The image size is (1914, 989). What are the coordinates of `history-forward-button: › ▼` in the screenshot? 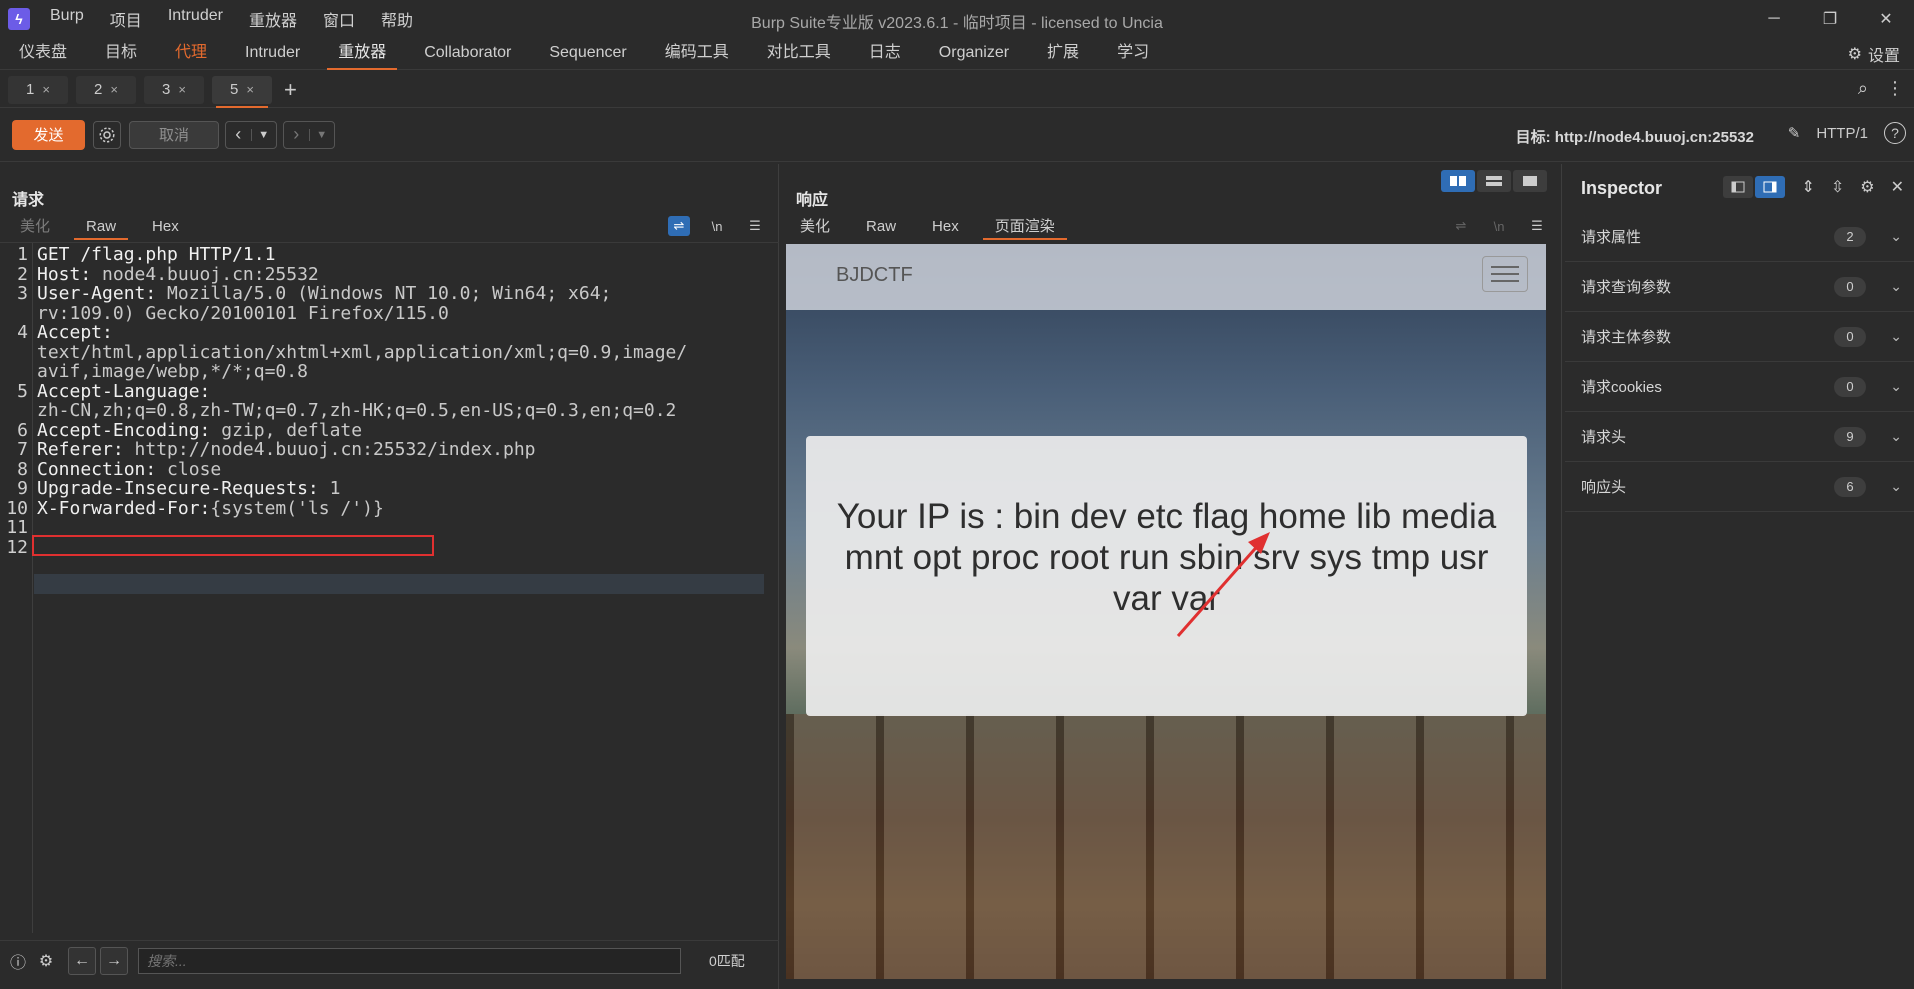 It's located at (309, 134).